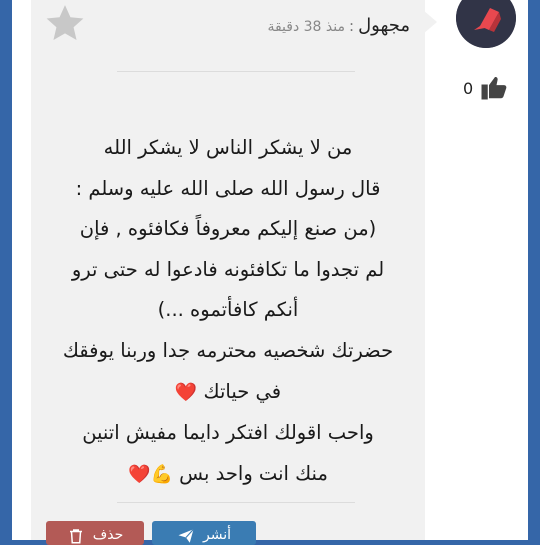 The height and width of the screenshot is (545, 540). I want to click on footer-divider, so click(236, 502).